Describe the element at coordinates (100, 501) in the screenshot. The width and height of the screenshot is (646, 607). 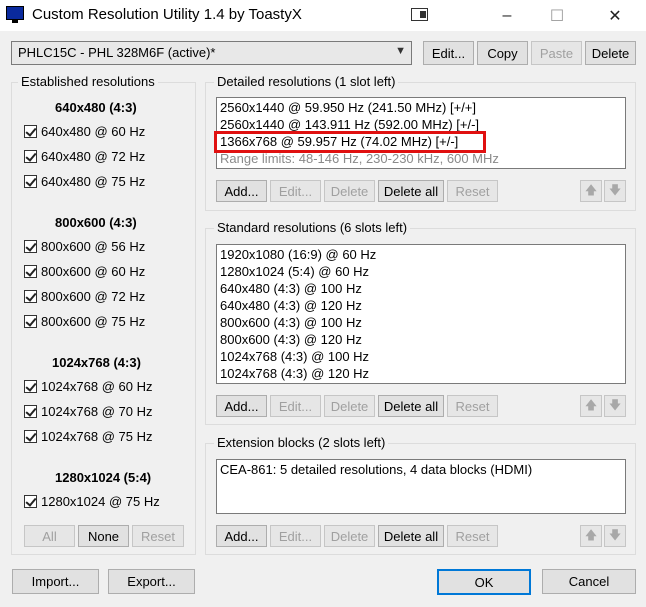
I see `check-label: 1280x1024 @ 75 Hz` at that location.